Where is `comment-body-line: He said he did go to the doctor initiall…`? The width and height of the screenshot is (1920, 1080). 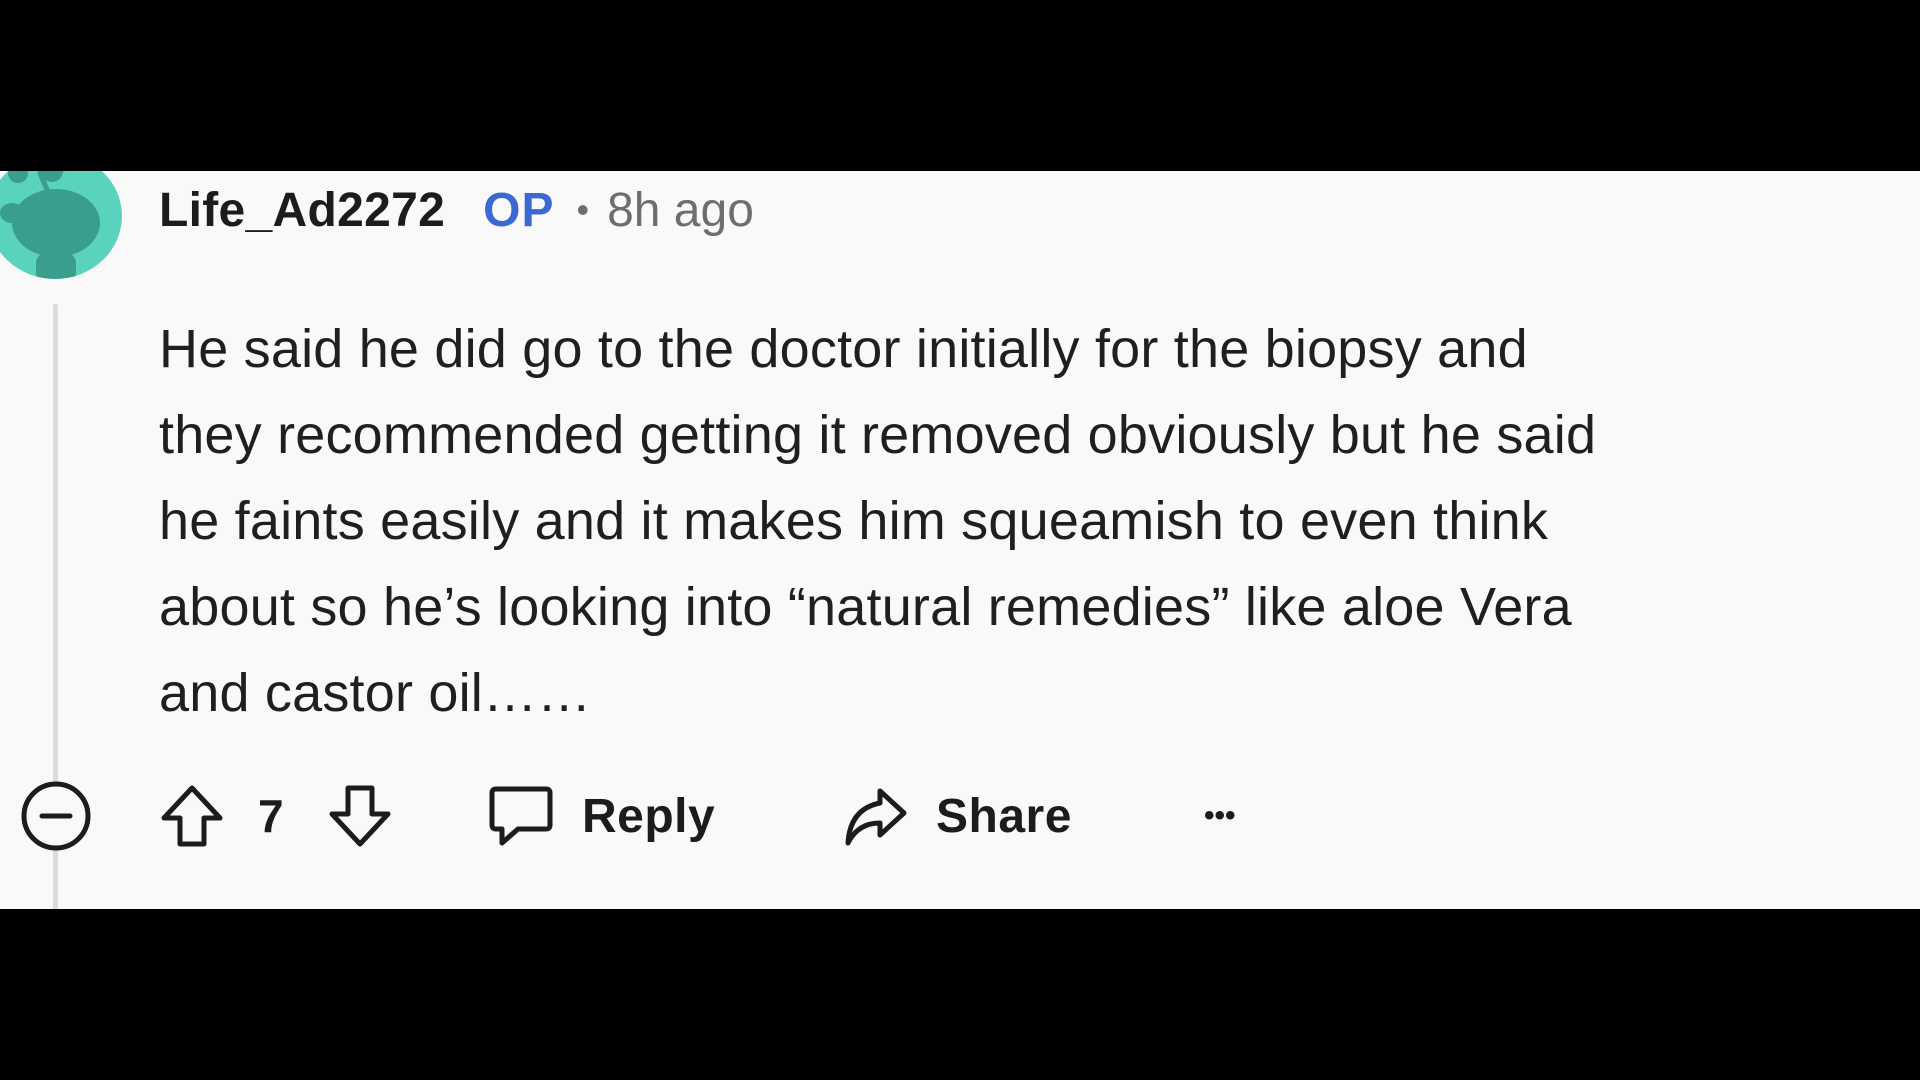 comment-body-line: He said he did go to the doctor initiall… is located at coordinates (843, 349).